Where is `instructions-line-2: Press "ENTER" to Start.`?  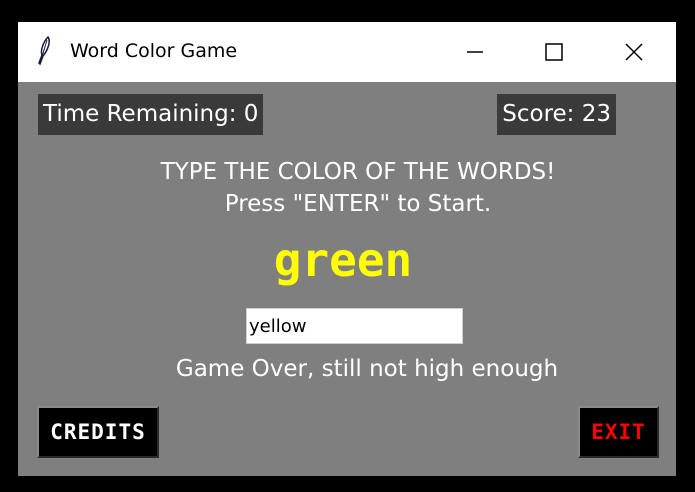 instructions-line-2: Press "ENTER" to Start. is located at coordinates (358, 204).